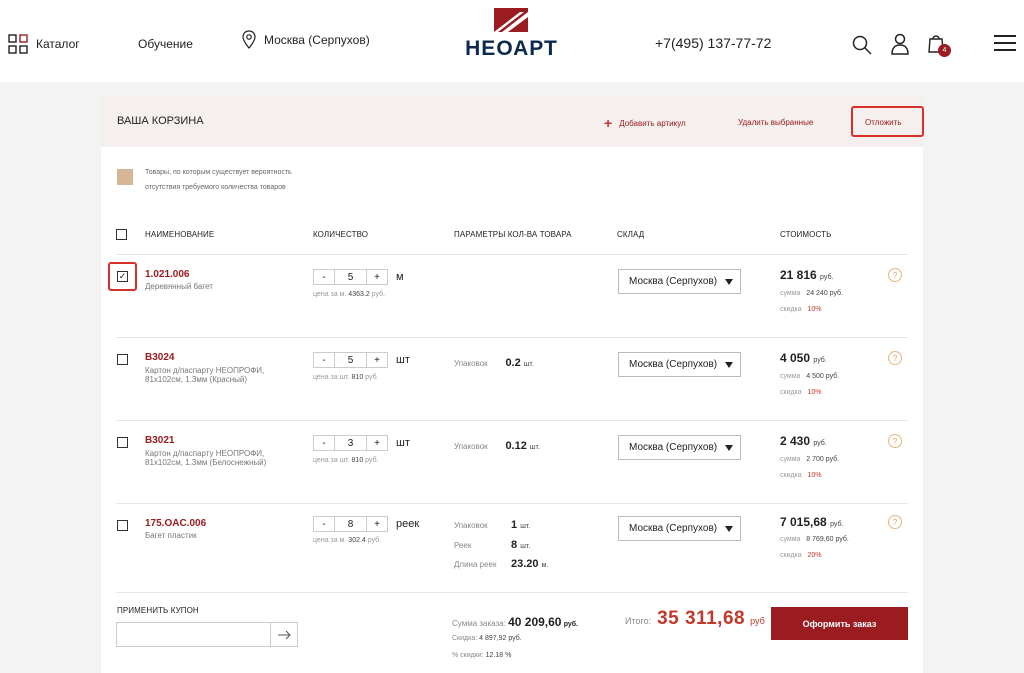 This screenshot has width=1024, height=673. I want to click on user-icon, so click(900, 44).